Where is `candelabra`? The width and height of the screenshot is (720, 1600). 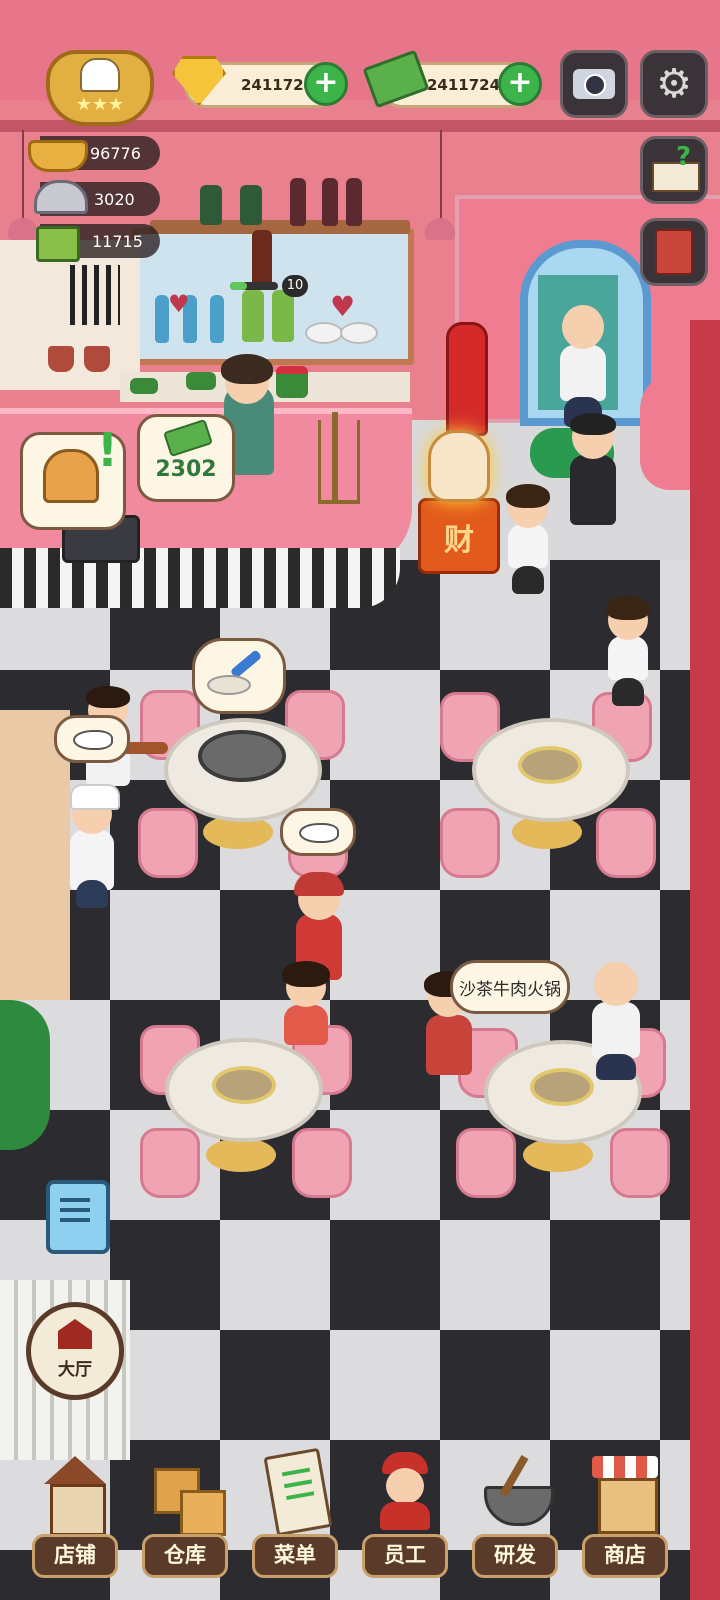 candelabra is located at coordinates (339, 462).